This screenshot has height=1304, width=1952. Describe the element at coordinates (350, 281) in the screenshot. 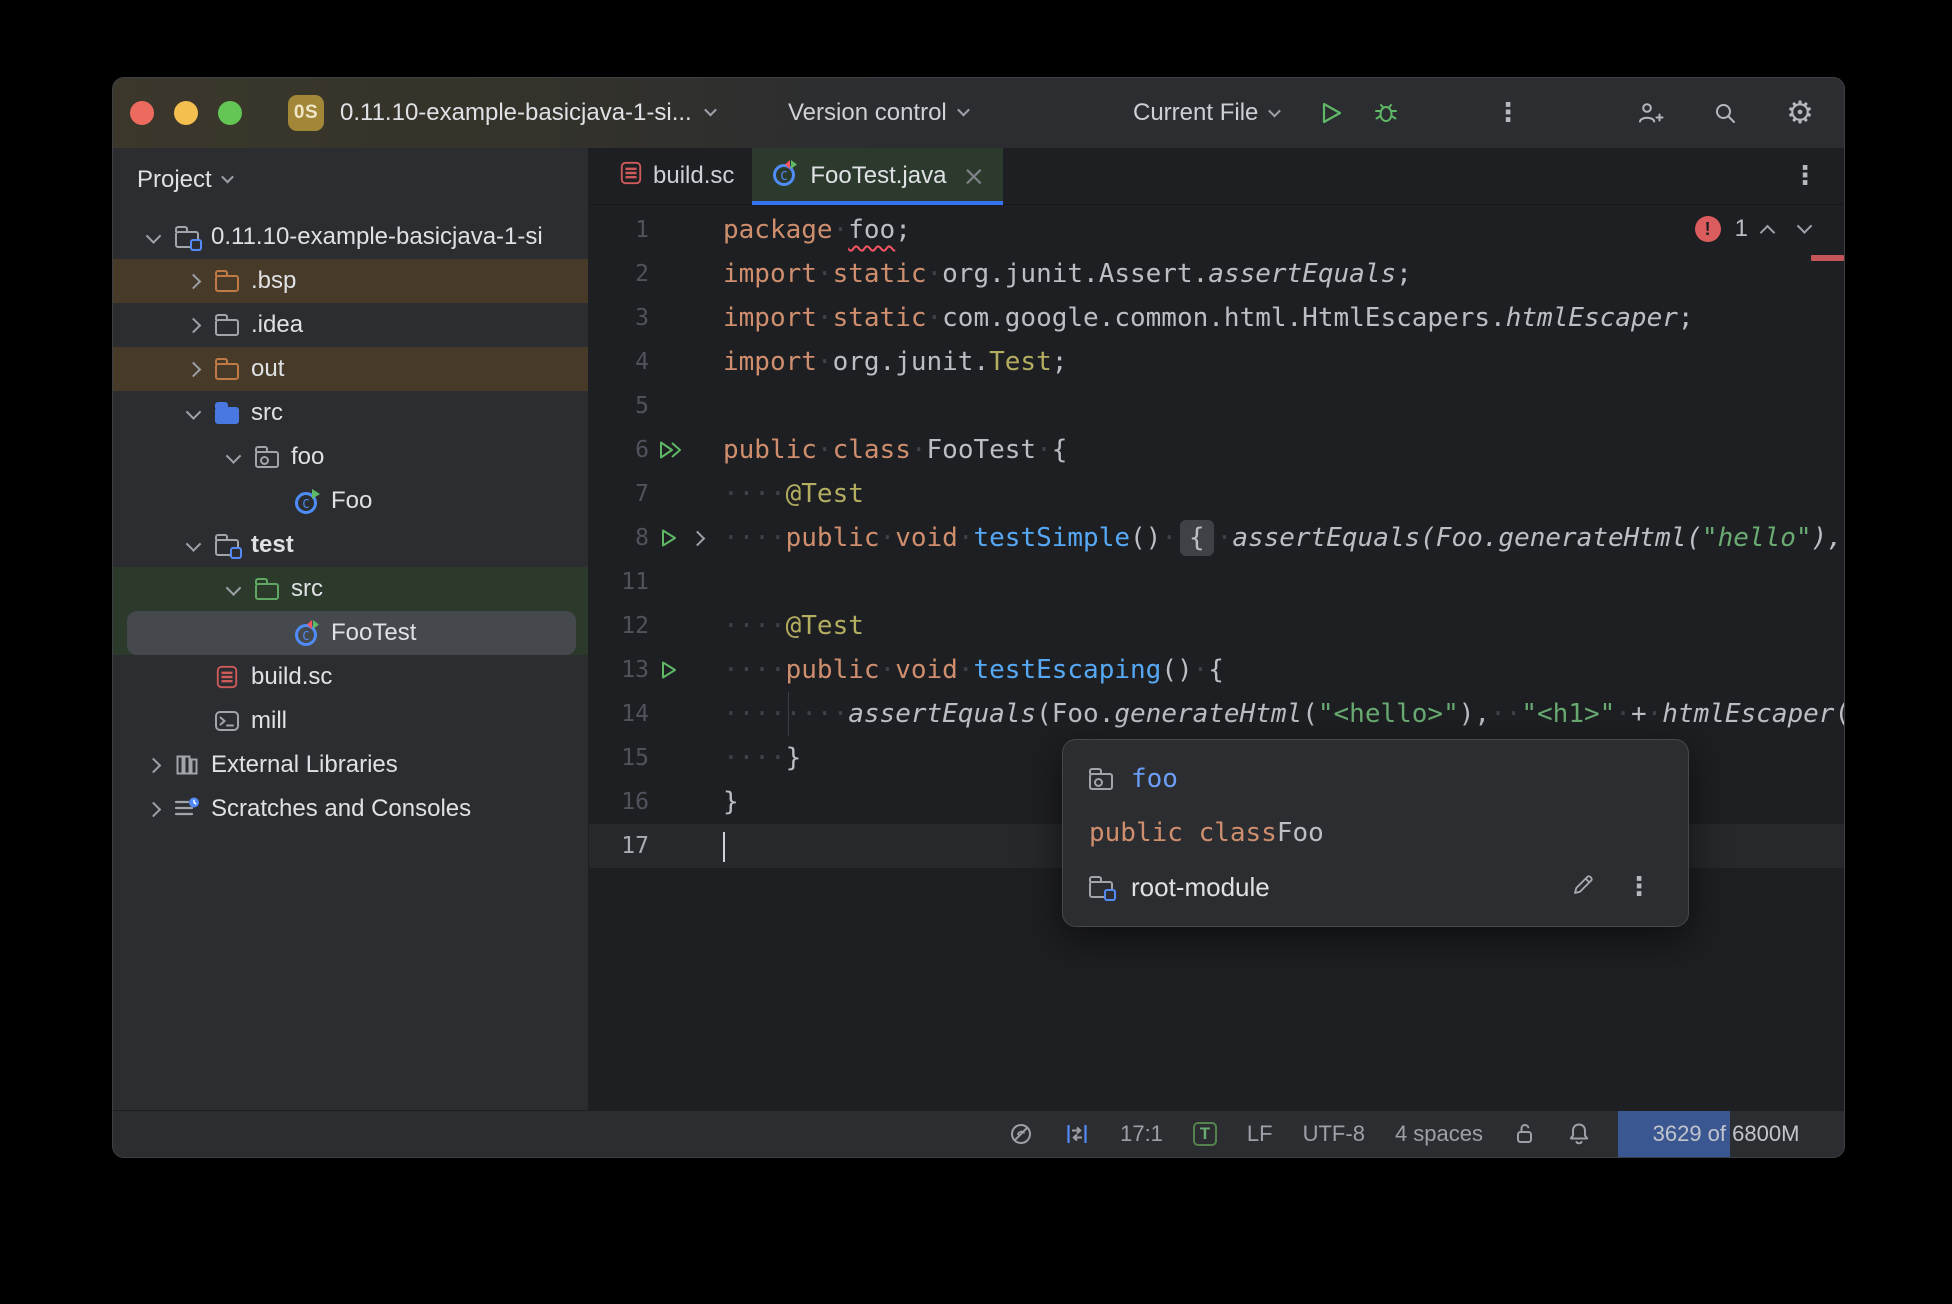

I see `tree-item--bsp: .bsp` at that location.